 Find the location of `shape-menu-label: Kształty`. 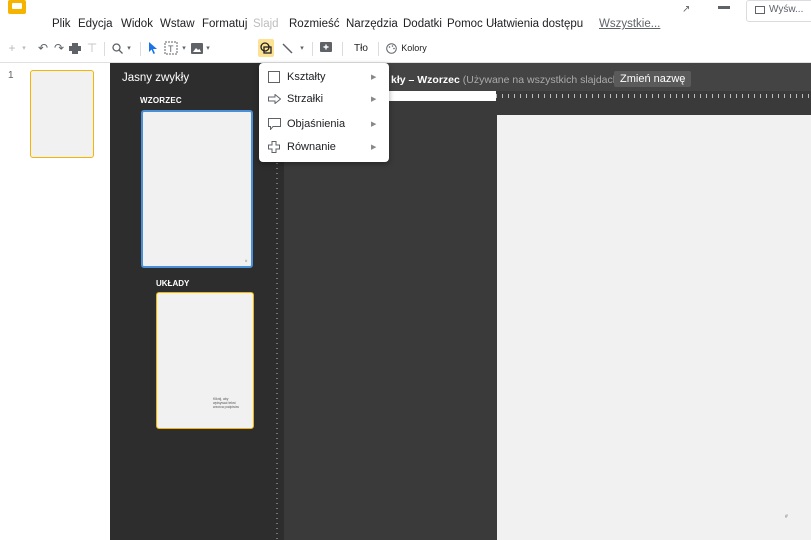

shape-menu-label: Kształty is located at coordinates (306, 77).